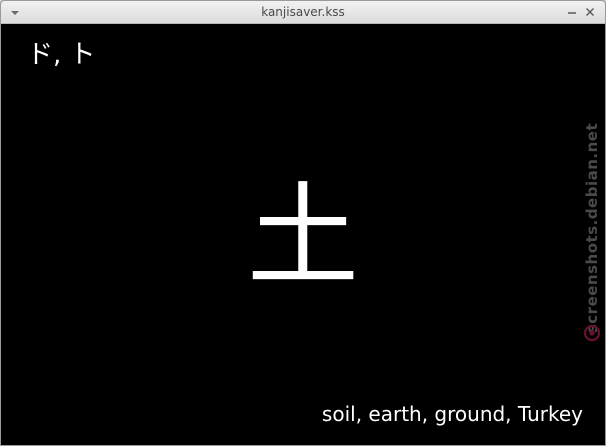  Describe the element at coordinates (61, 55) in the screenshot. I see `kanji-reading: ド, ト` at that location.